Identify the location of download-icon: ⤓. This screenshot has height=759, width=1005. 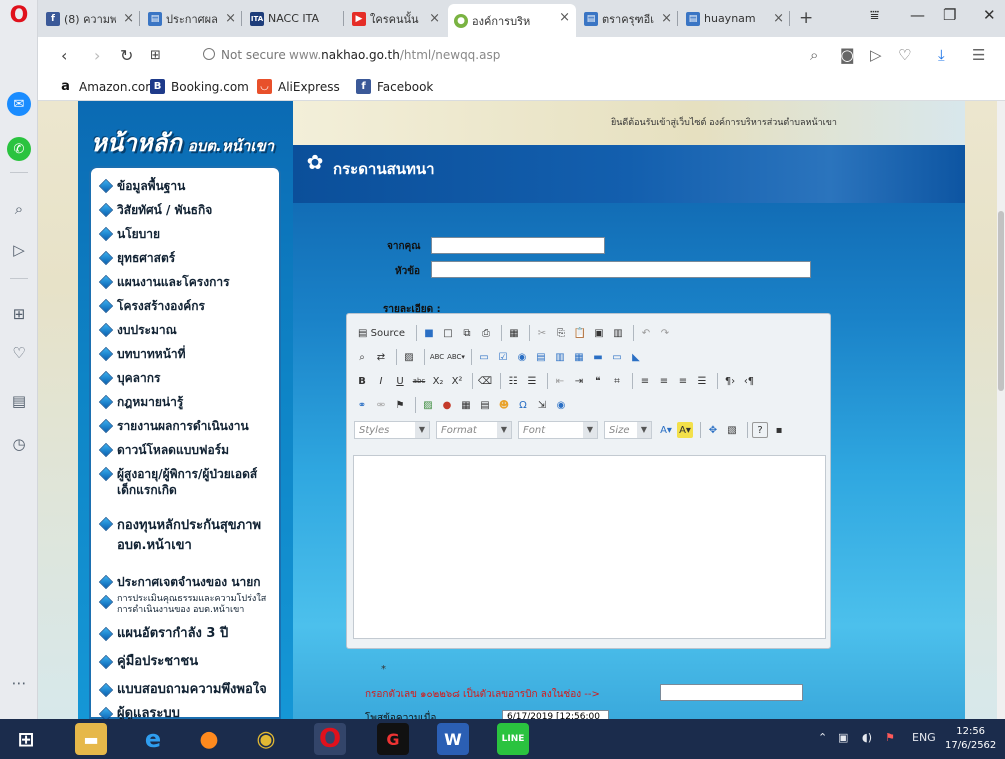
(941, 55).